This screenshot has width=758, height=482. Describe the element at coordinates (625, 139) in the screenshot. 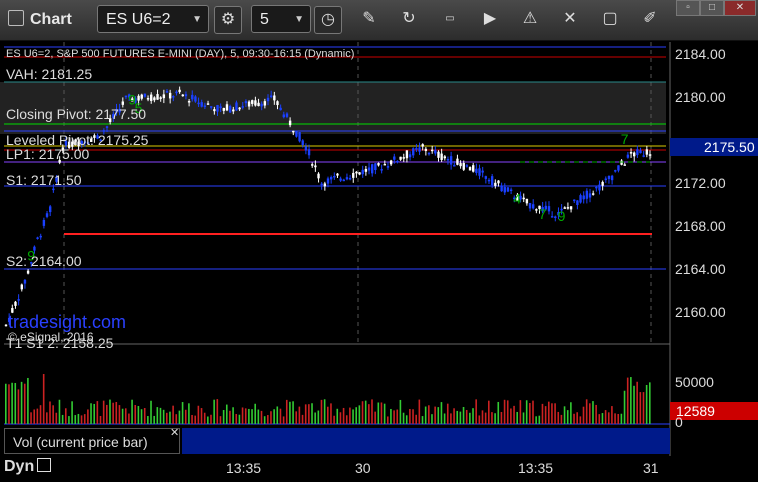

I see `setup-marker: 7` at that location.